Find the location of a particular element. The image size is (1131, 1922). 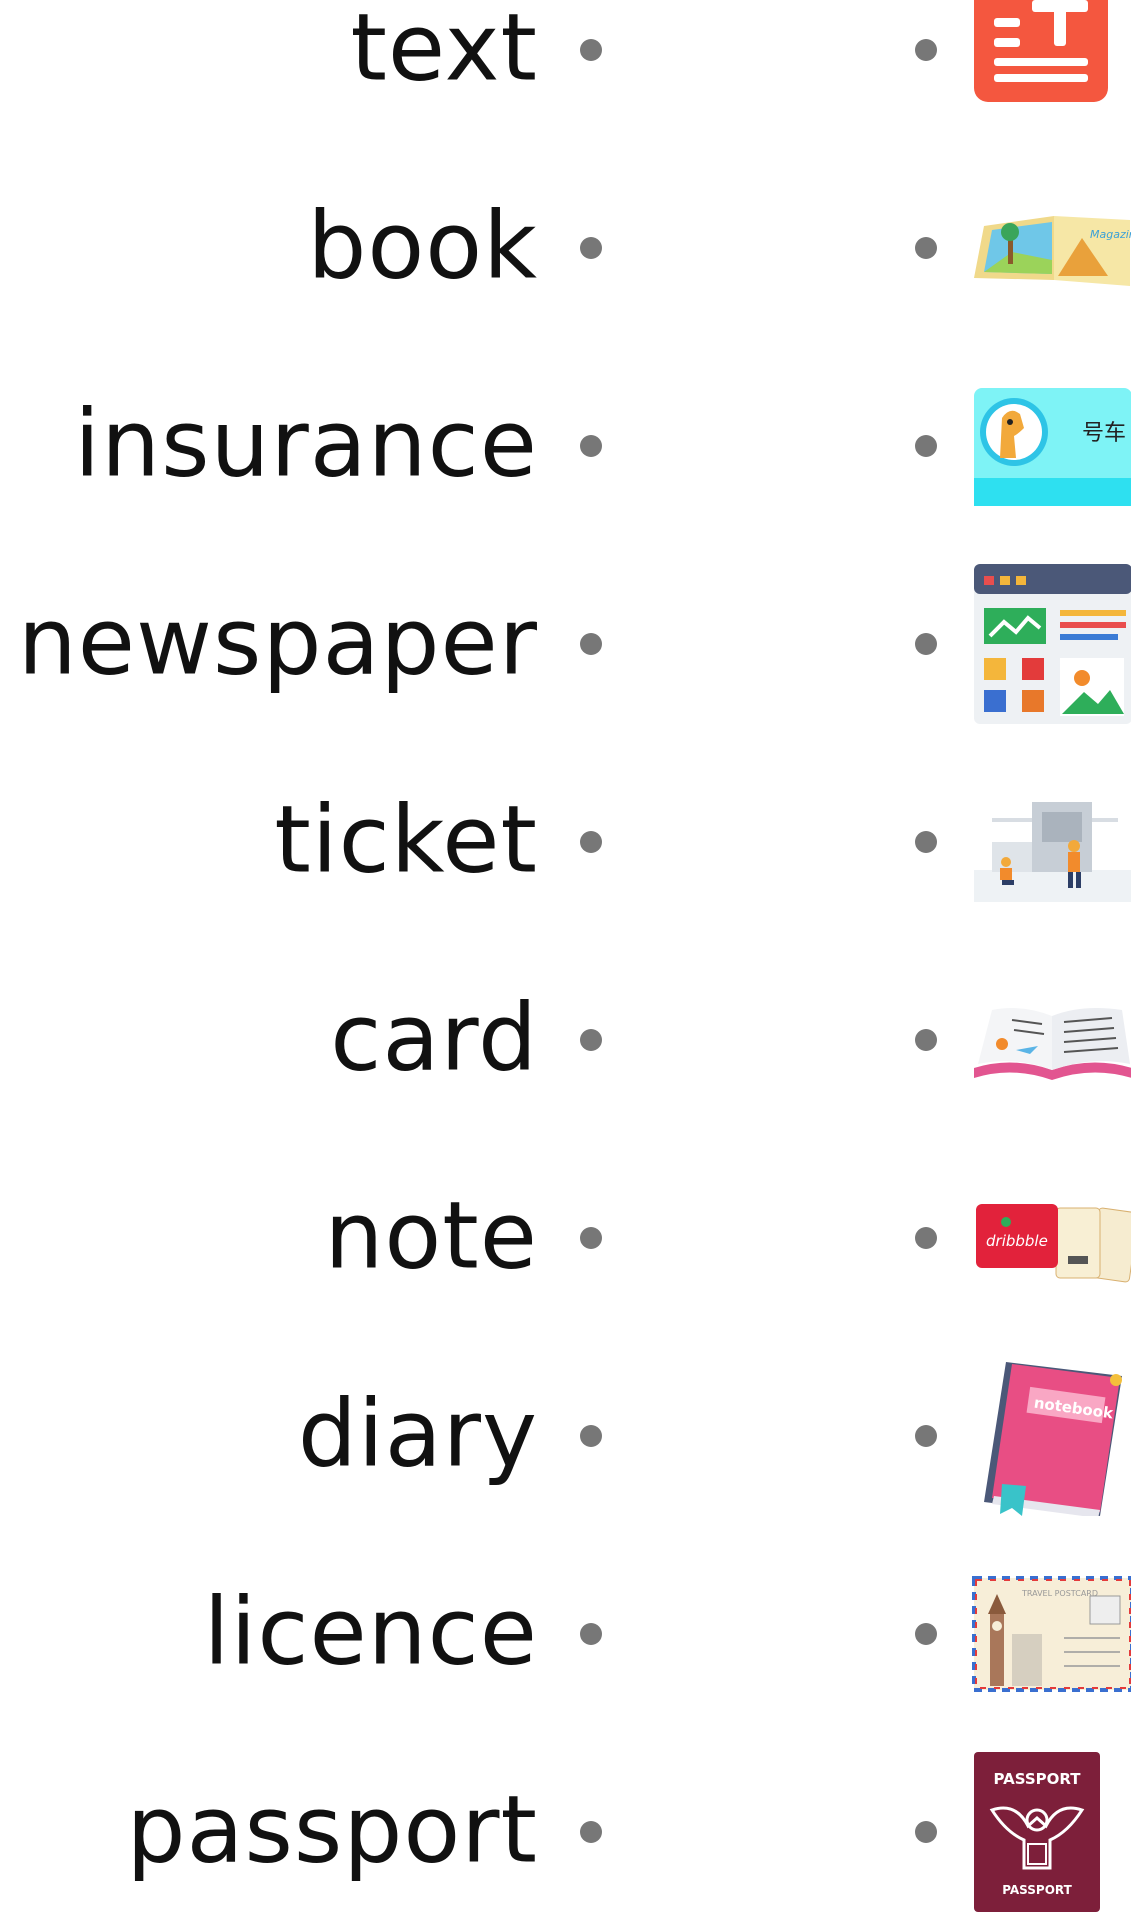

word-label: text is located at coordinates (444, 51).